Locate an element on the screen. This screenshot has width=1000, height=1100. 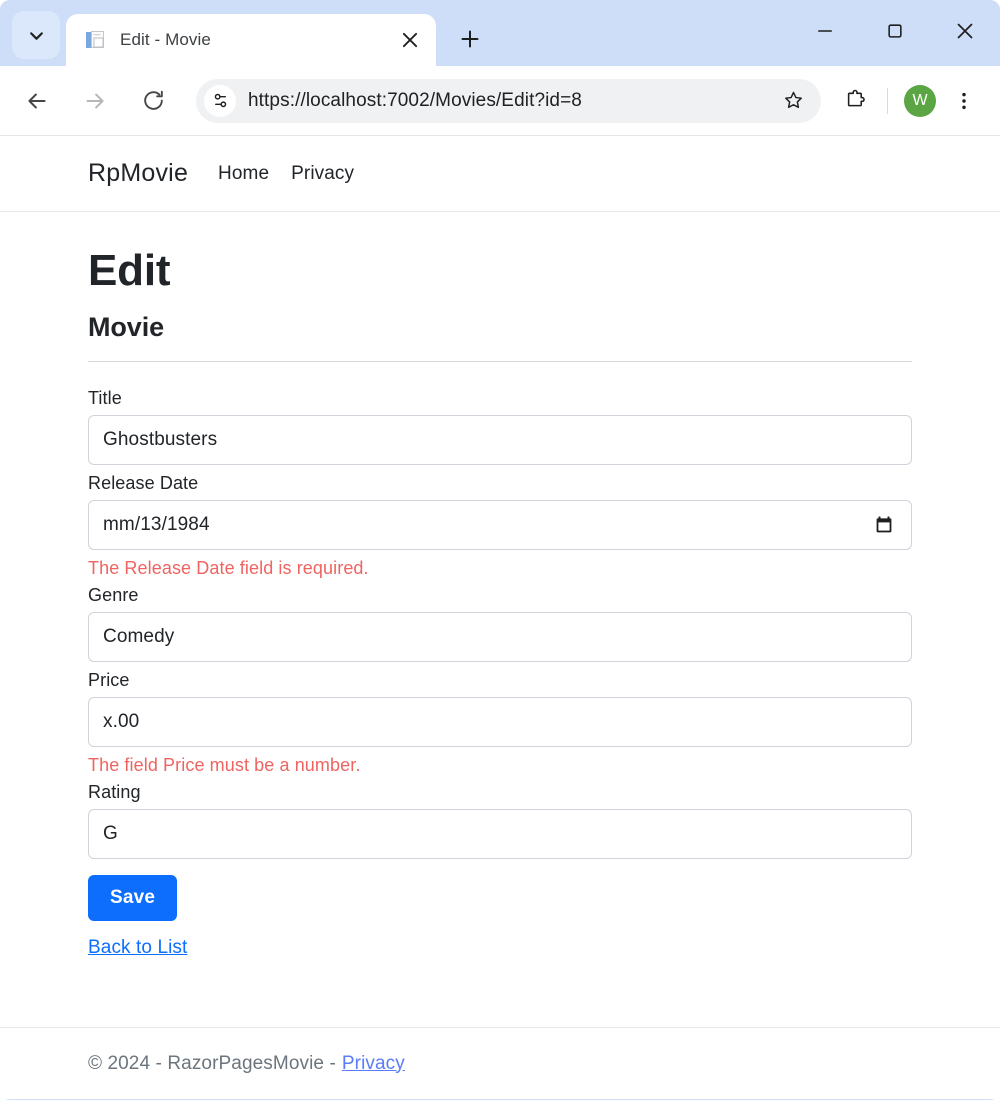
nav-link-privacy: Privacy is located at coordinates (322, 174).